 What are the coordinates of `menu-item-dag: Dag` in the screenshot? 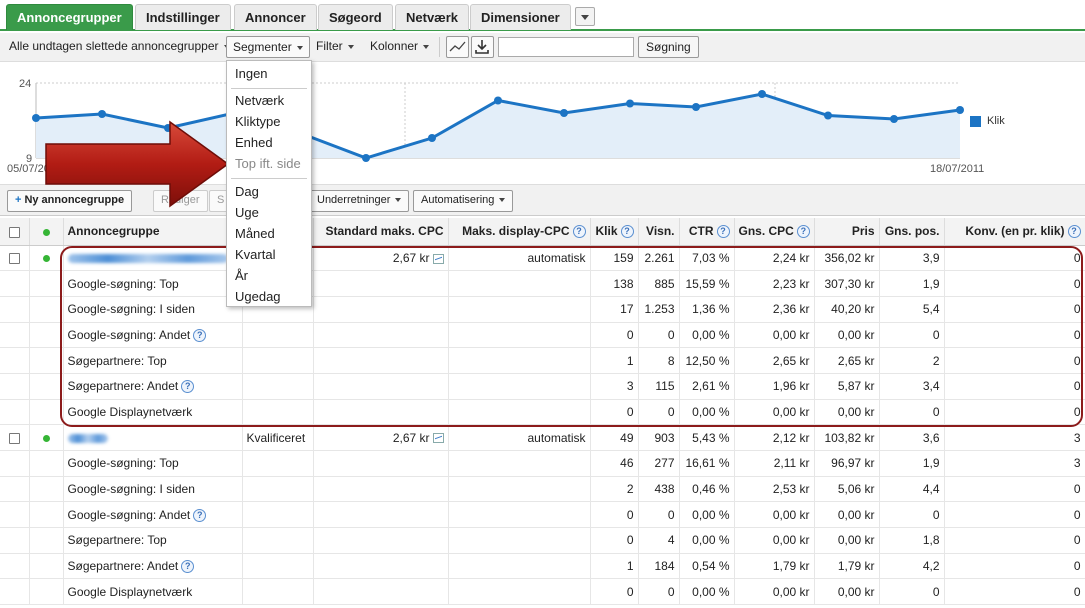 It's located at (269, 191).